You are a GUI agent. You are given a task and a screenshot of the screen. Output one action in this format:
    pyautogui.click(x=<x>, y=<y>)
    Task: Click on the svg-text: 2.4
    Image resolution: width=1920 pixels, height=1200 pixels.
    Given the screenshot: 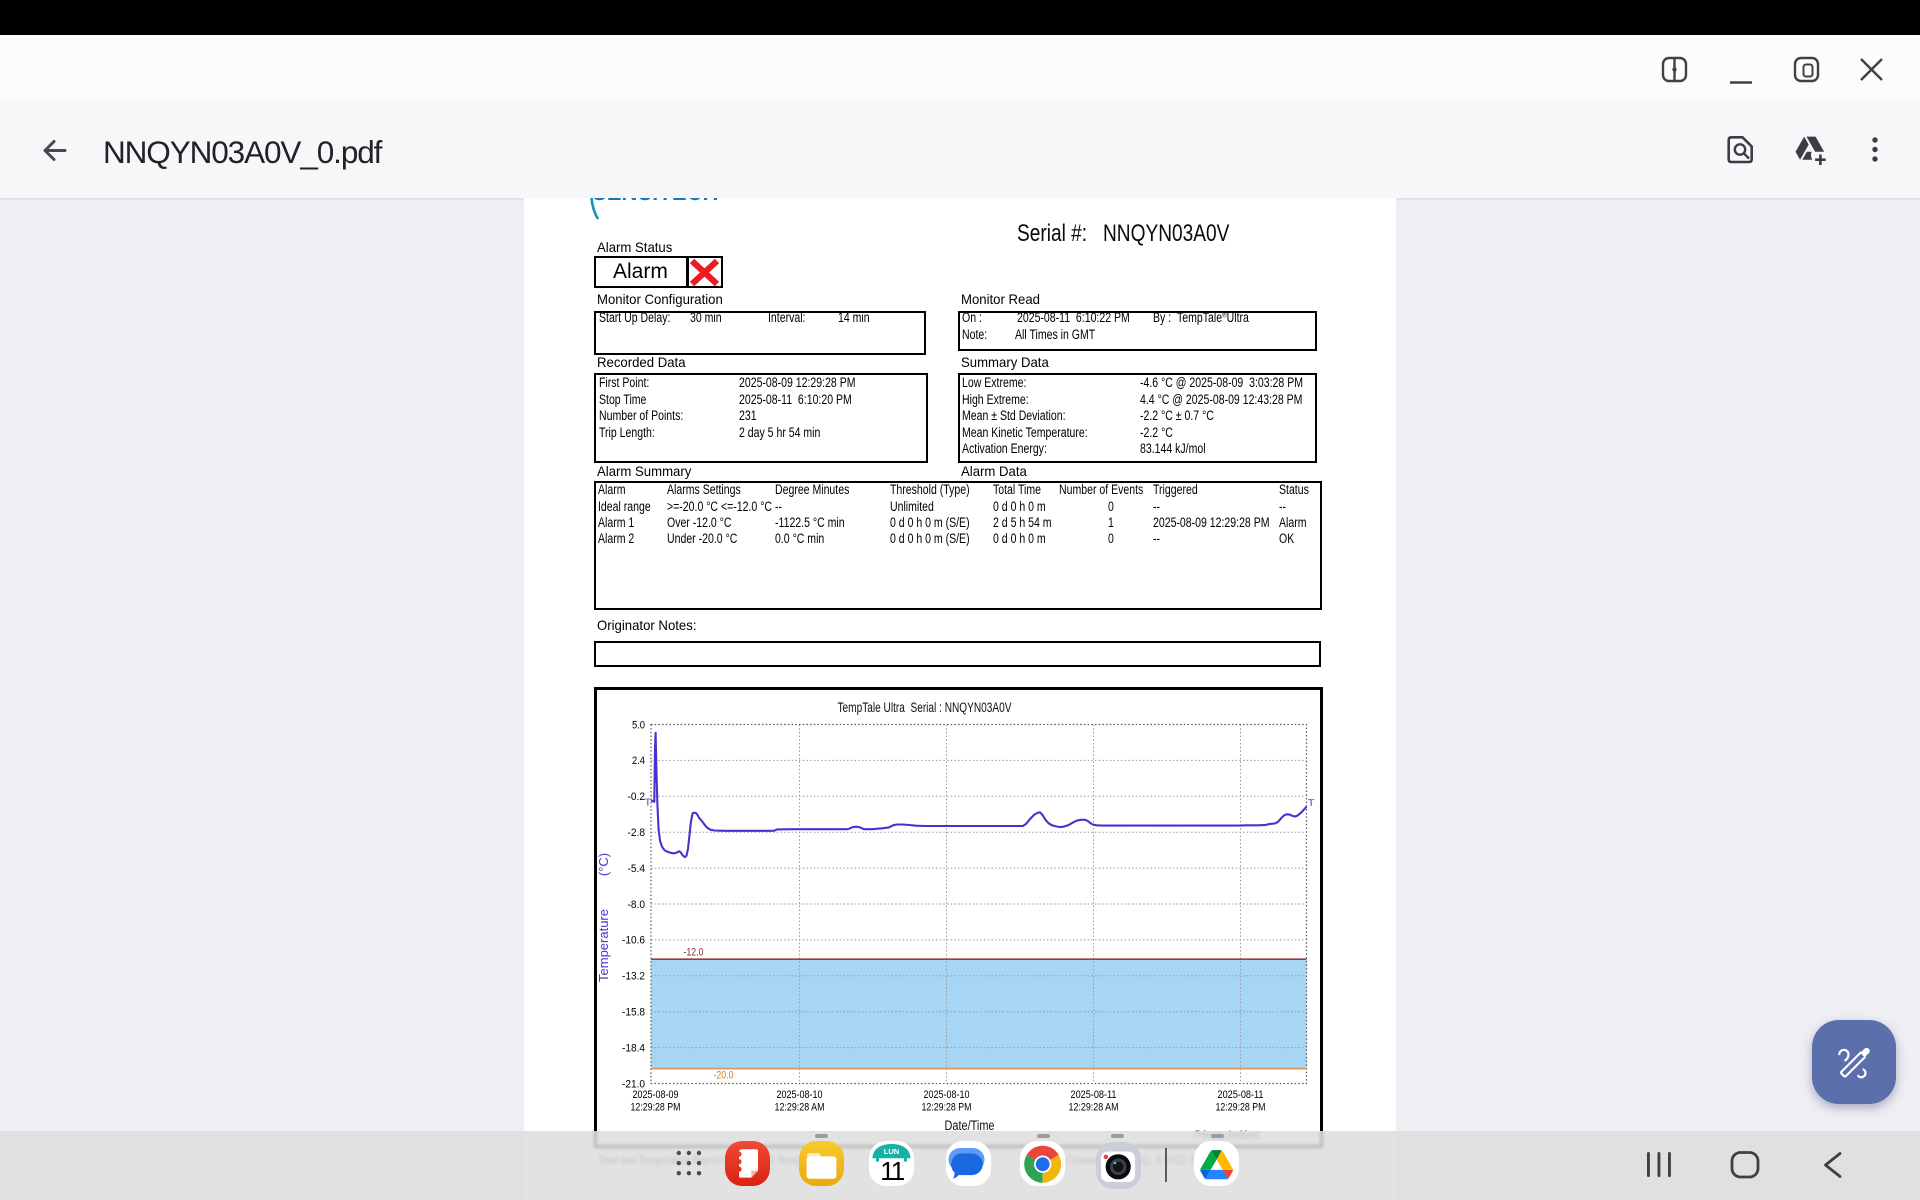 What is the action you would take?
    pyautogui.click(x=638, y=761)
    